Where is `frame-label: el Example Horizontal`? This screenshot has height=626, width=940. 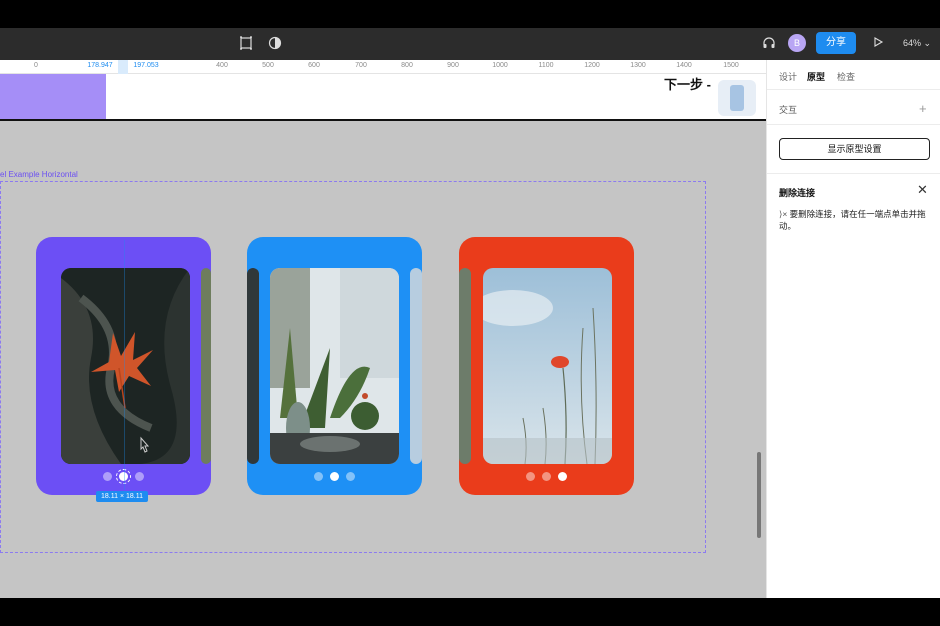
frame-label: el Example Horizontal is located at coordinates (39, 174).